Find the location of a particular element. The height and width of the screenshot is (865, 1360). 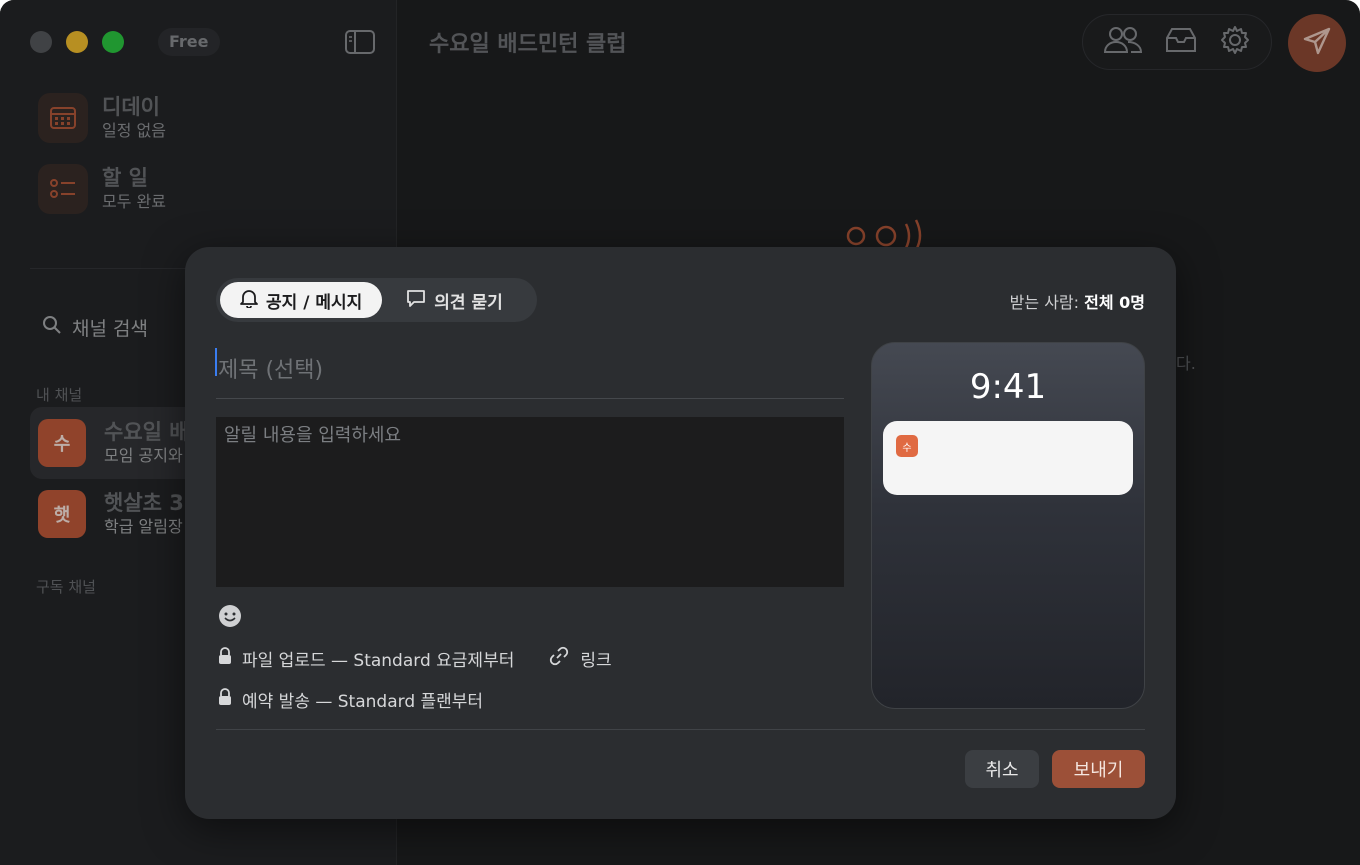

file-upload-label: 파일 업로드 — Standard 요금제부터 is located at coordinates (378, 661).